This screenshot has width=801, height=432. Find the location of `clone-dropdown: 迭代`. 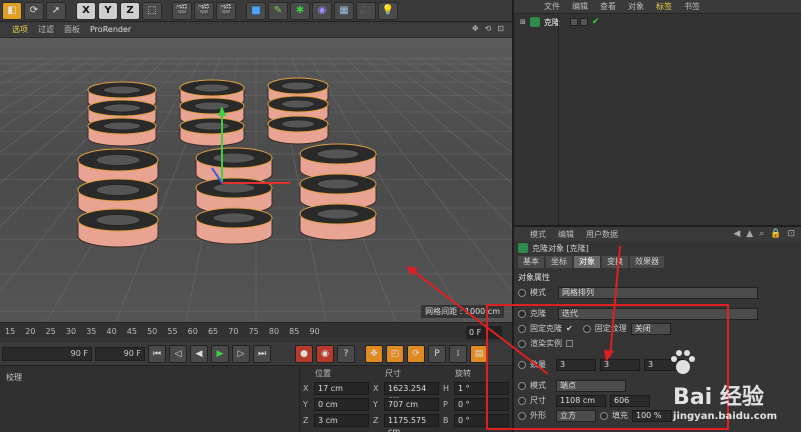

clone-dropdown: 迭代 is located at coordinates (658, 313).